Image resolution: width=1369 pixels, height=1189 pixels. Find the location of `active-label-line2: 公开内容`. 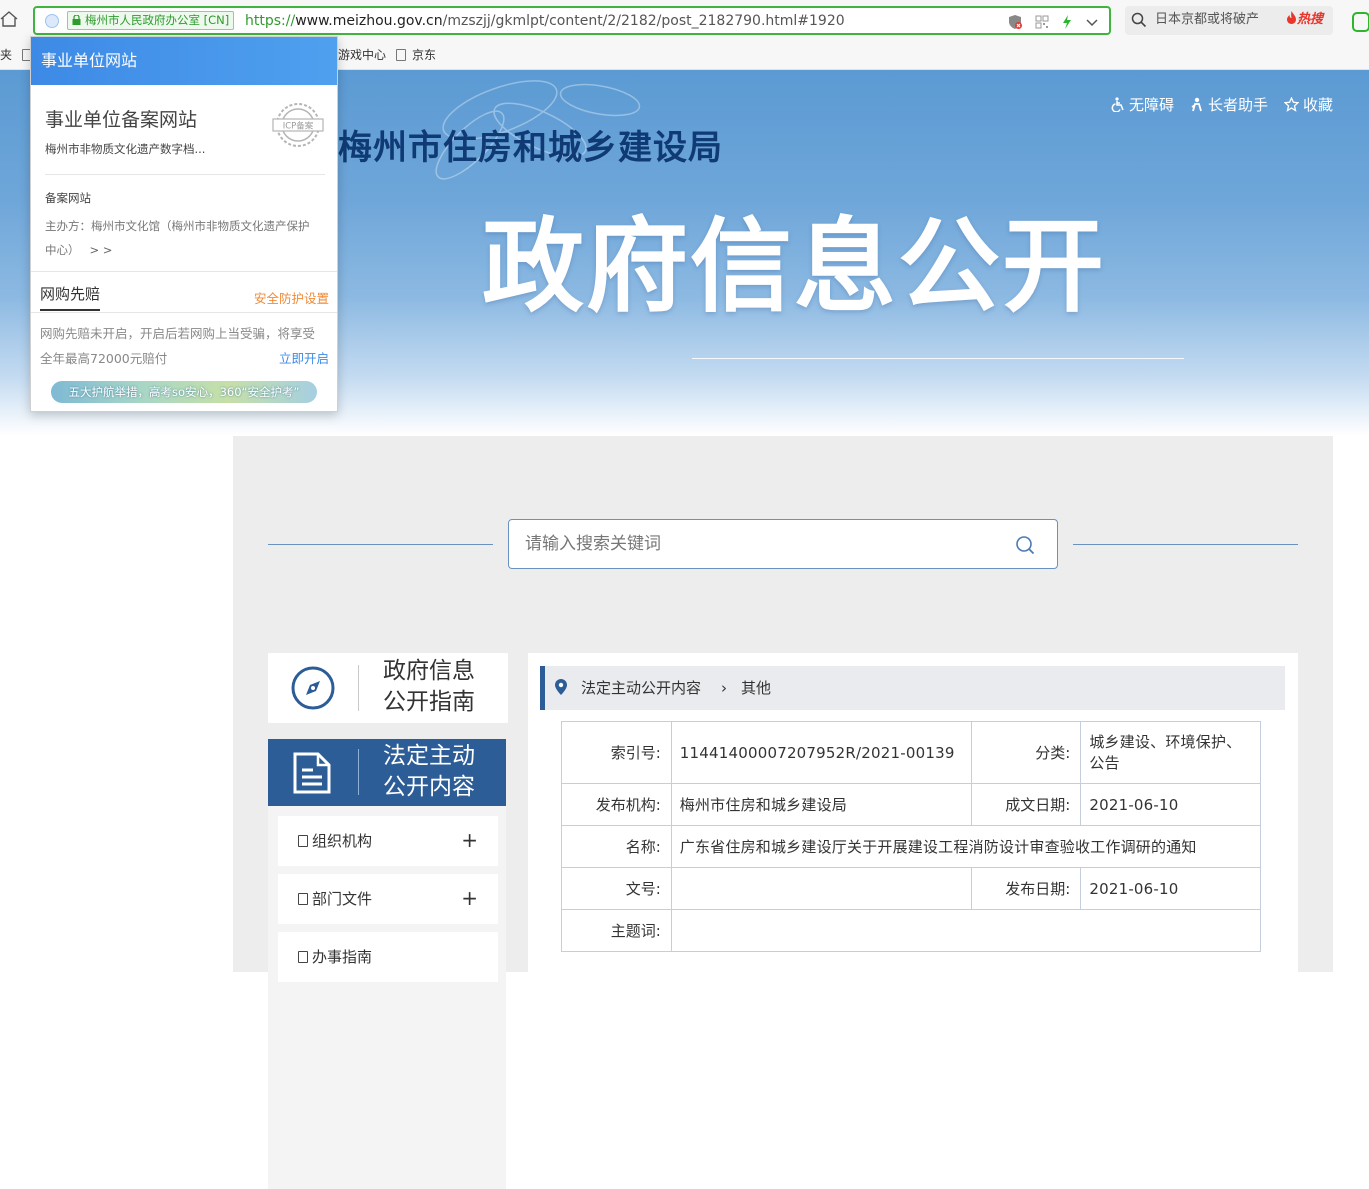

active-label-line2: 公开内容 is located at coordinates (429, 787).